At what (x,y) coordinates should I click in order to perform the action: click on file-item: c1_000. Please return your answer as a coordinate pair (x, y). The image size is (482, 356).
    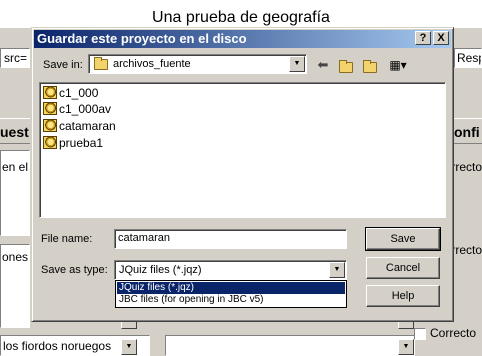
    Looking at the image, I should click on (70, 93).